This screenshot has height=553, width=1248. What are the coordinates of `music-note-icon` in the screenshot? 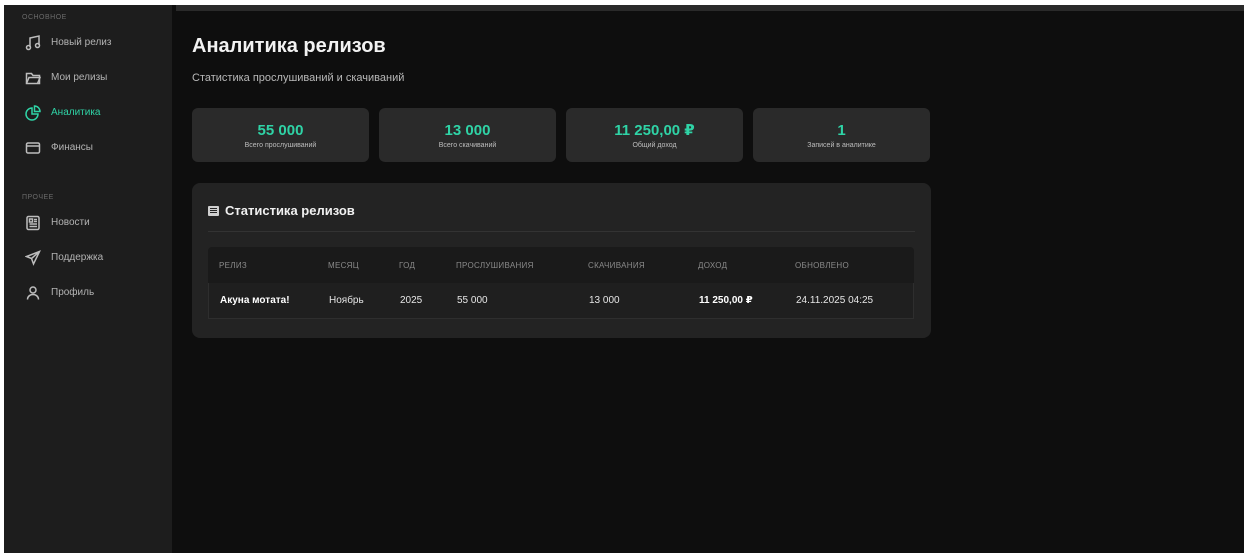 It's located at (33, 43).